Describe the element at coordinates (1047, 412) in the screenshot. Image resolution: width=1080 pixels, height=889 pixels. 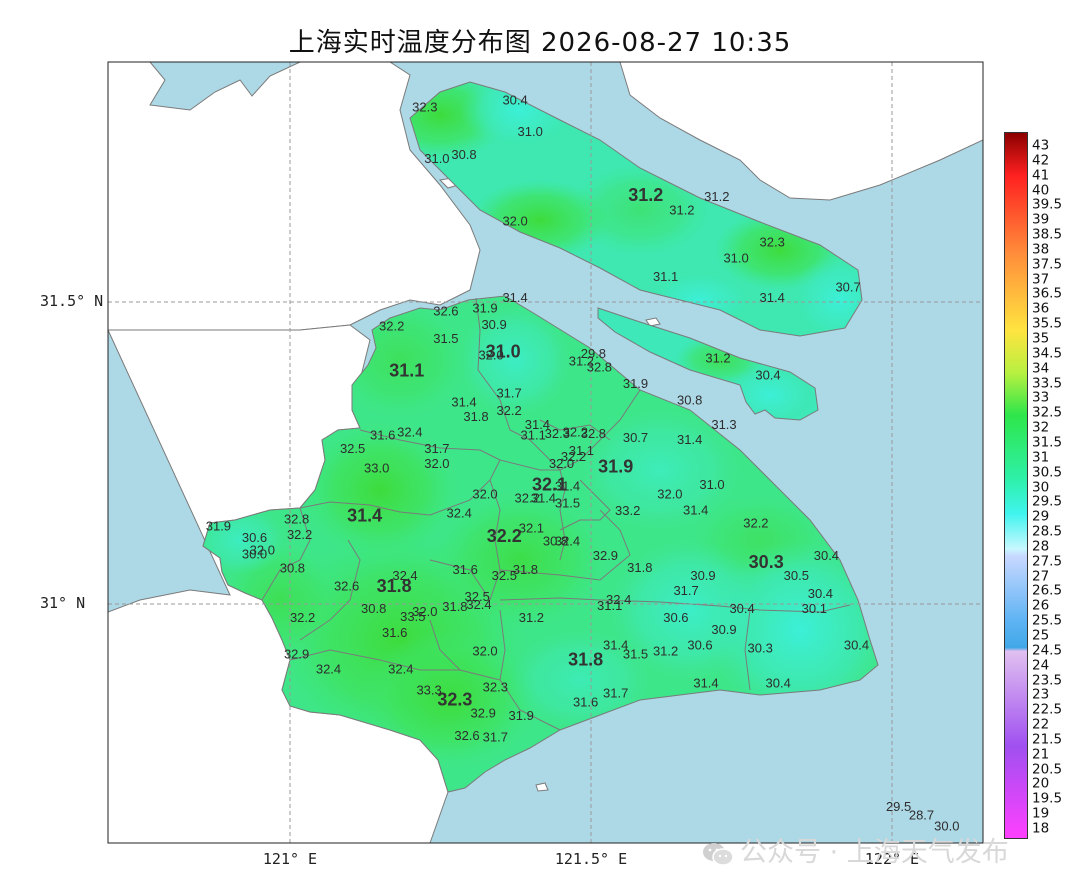
I see `colorbar-tick-label: 32.5` at that location.